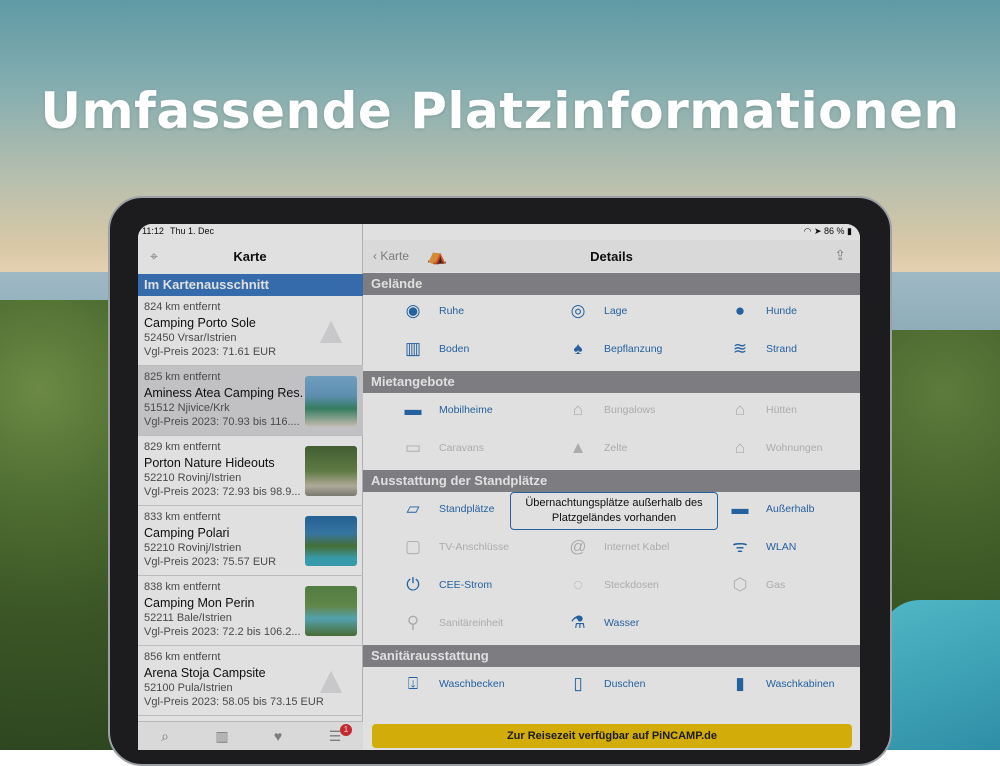 The width and height of the screenshot is (1000, 766). I want to click on feature-hunde: ● Hunde, so click(760, 311).